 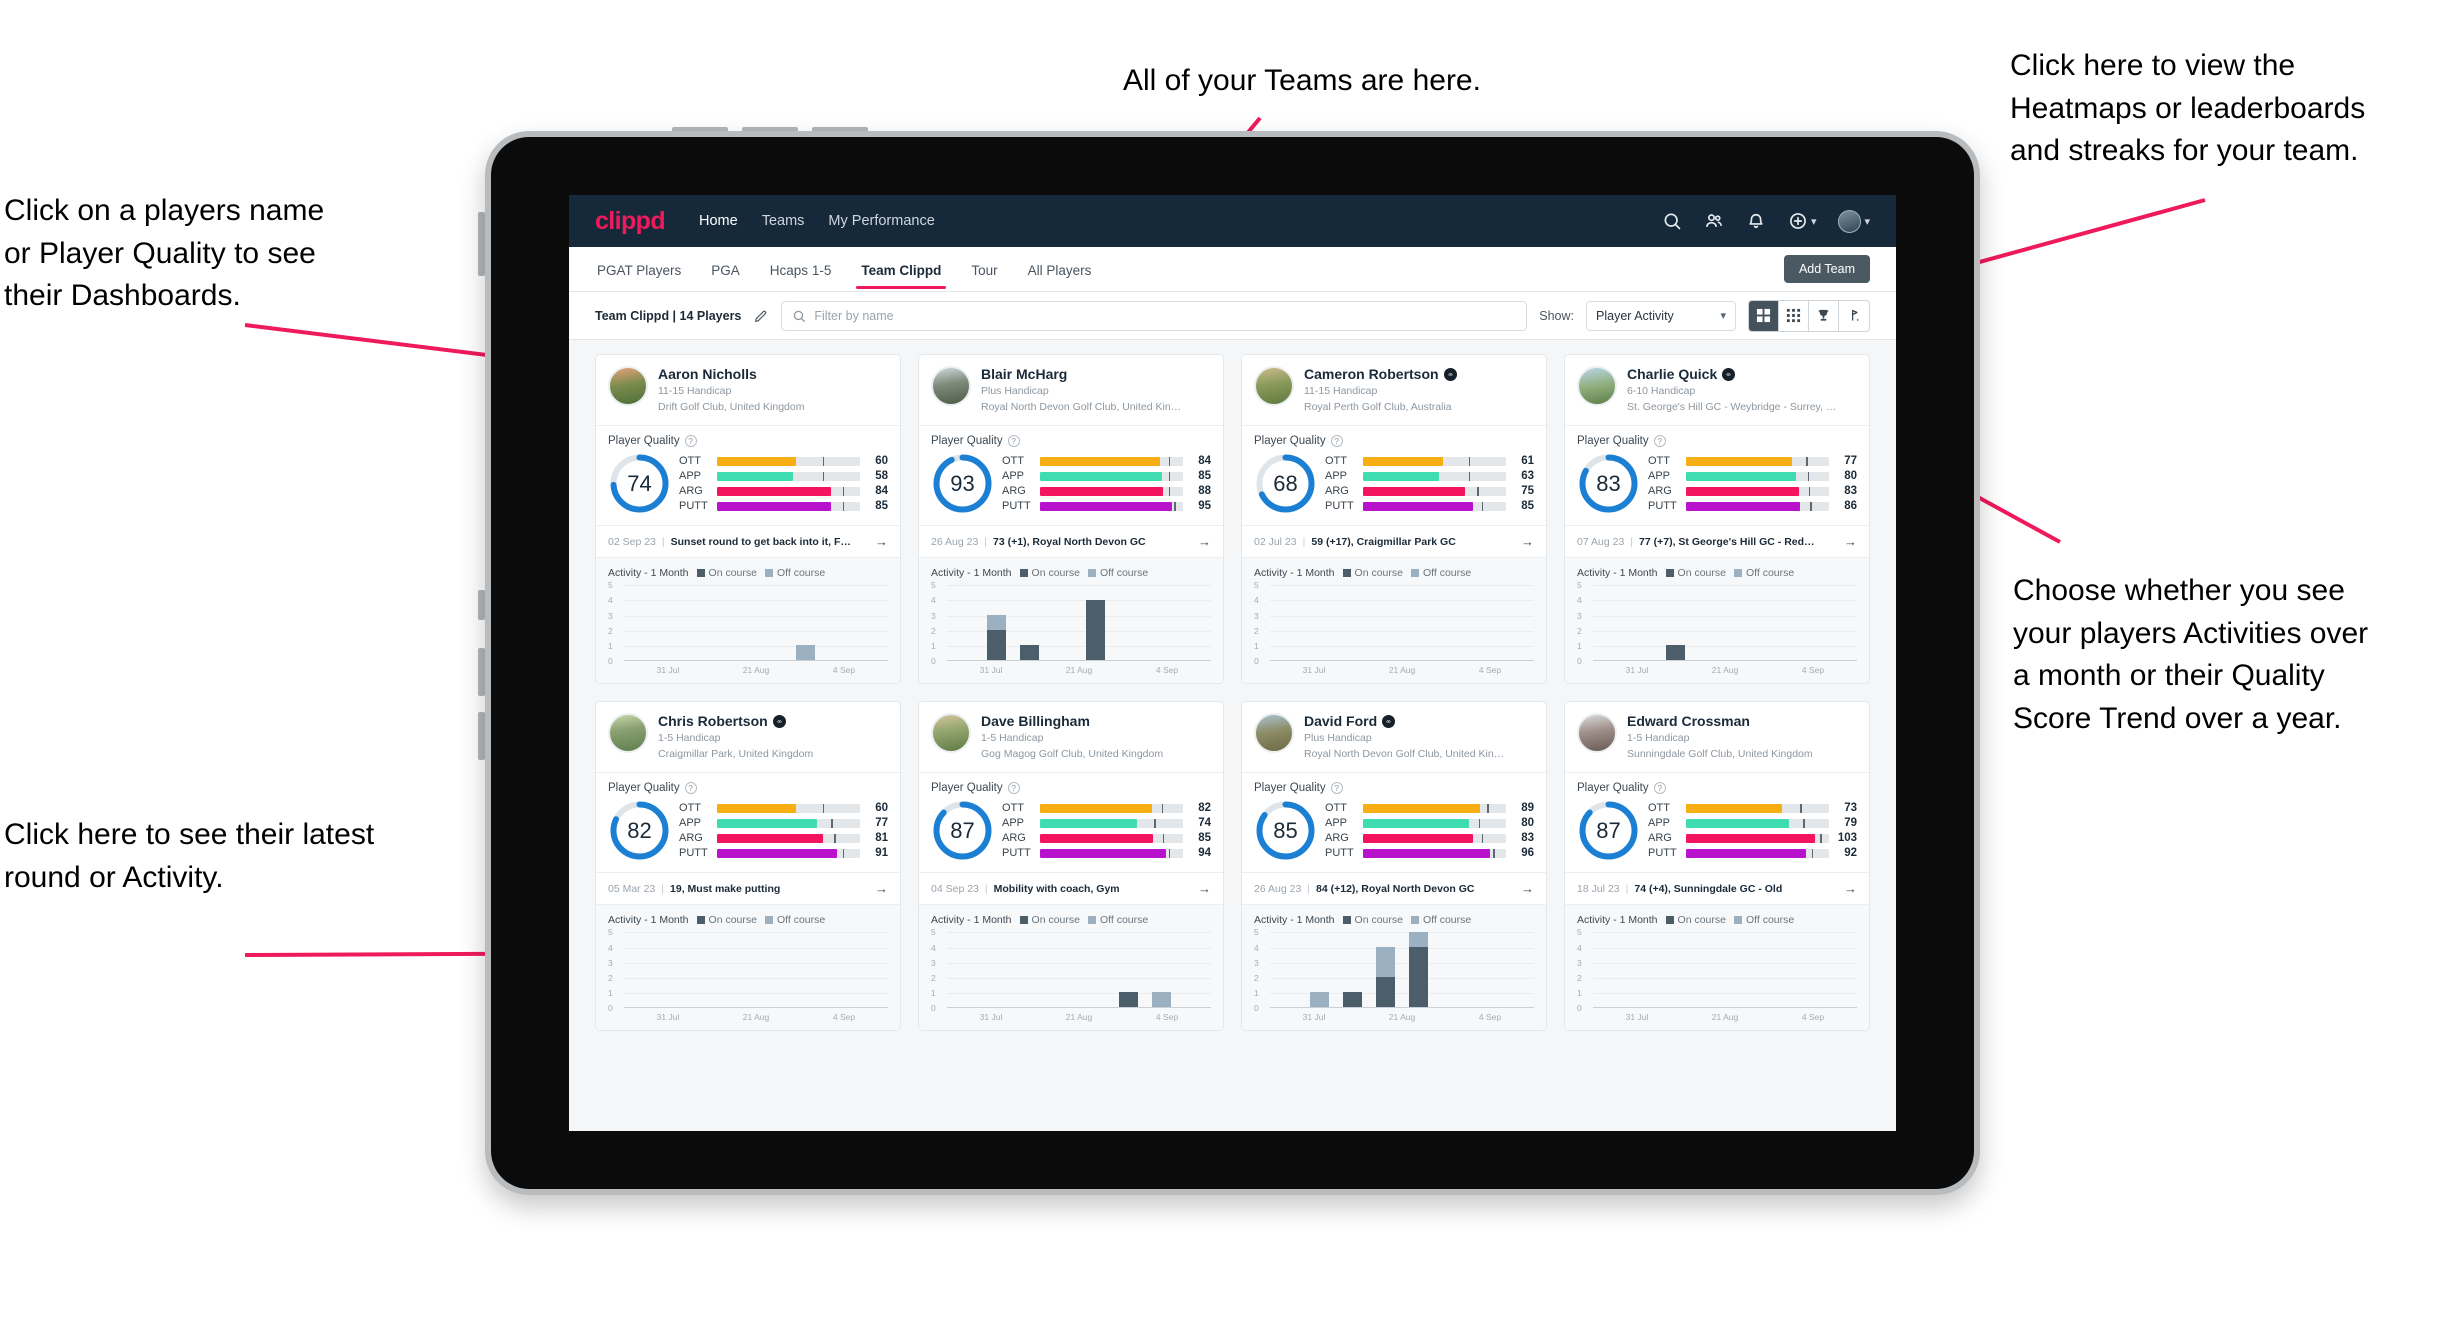 I want to click on round-date: 18 Jul 23, so click(x=1598, y=888).